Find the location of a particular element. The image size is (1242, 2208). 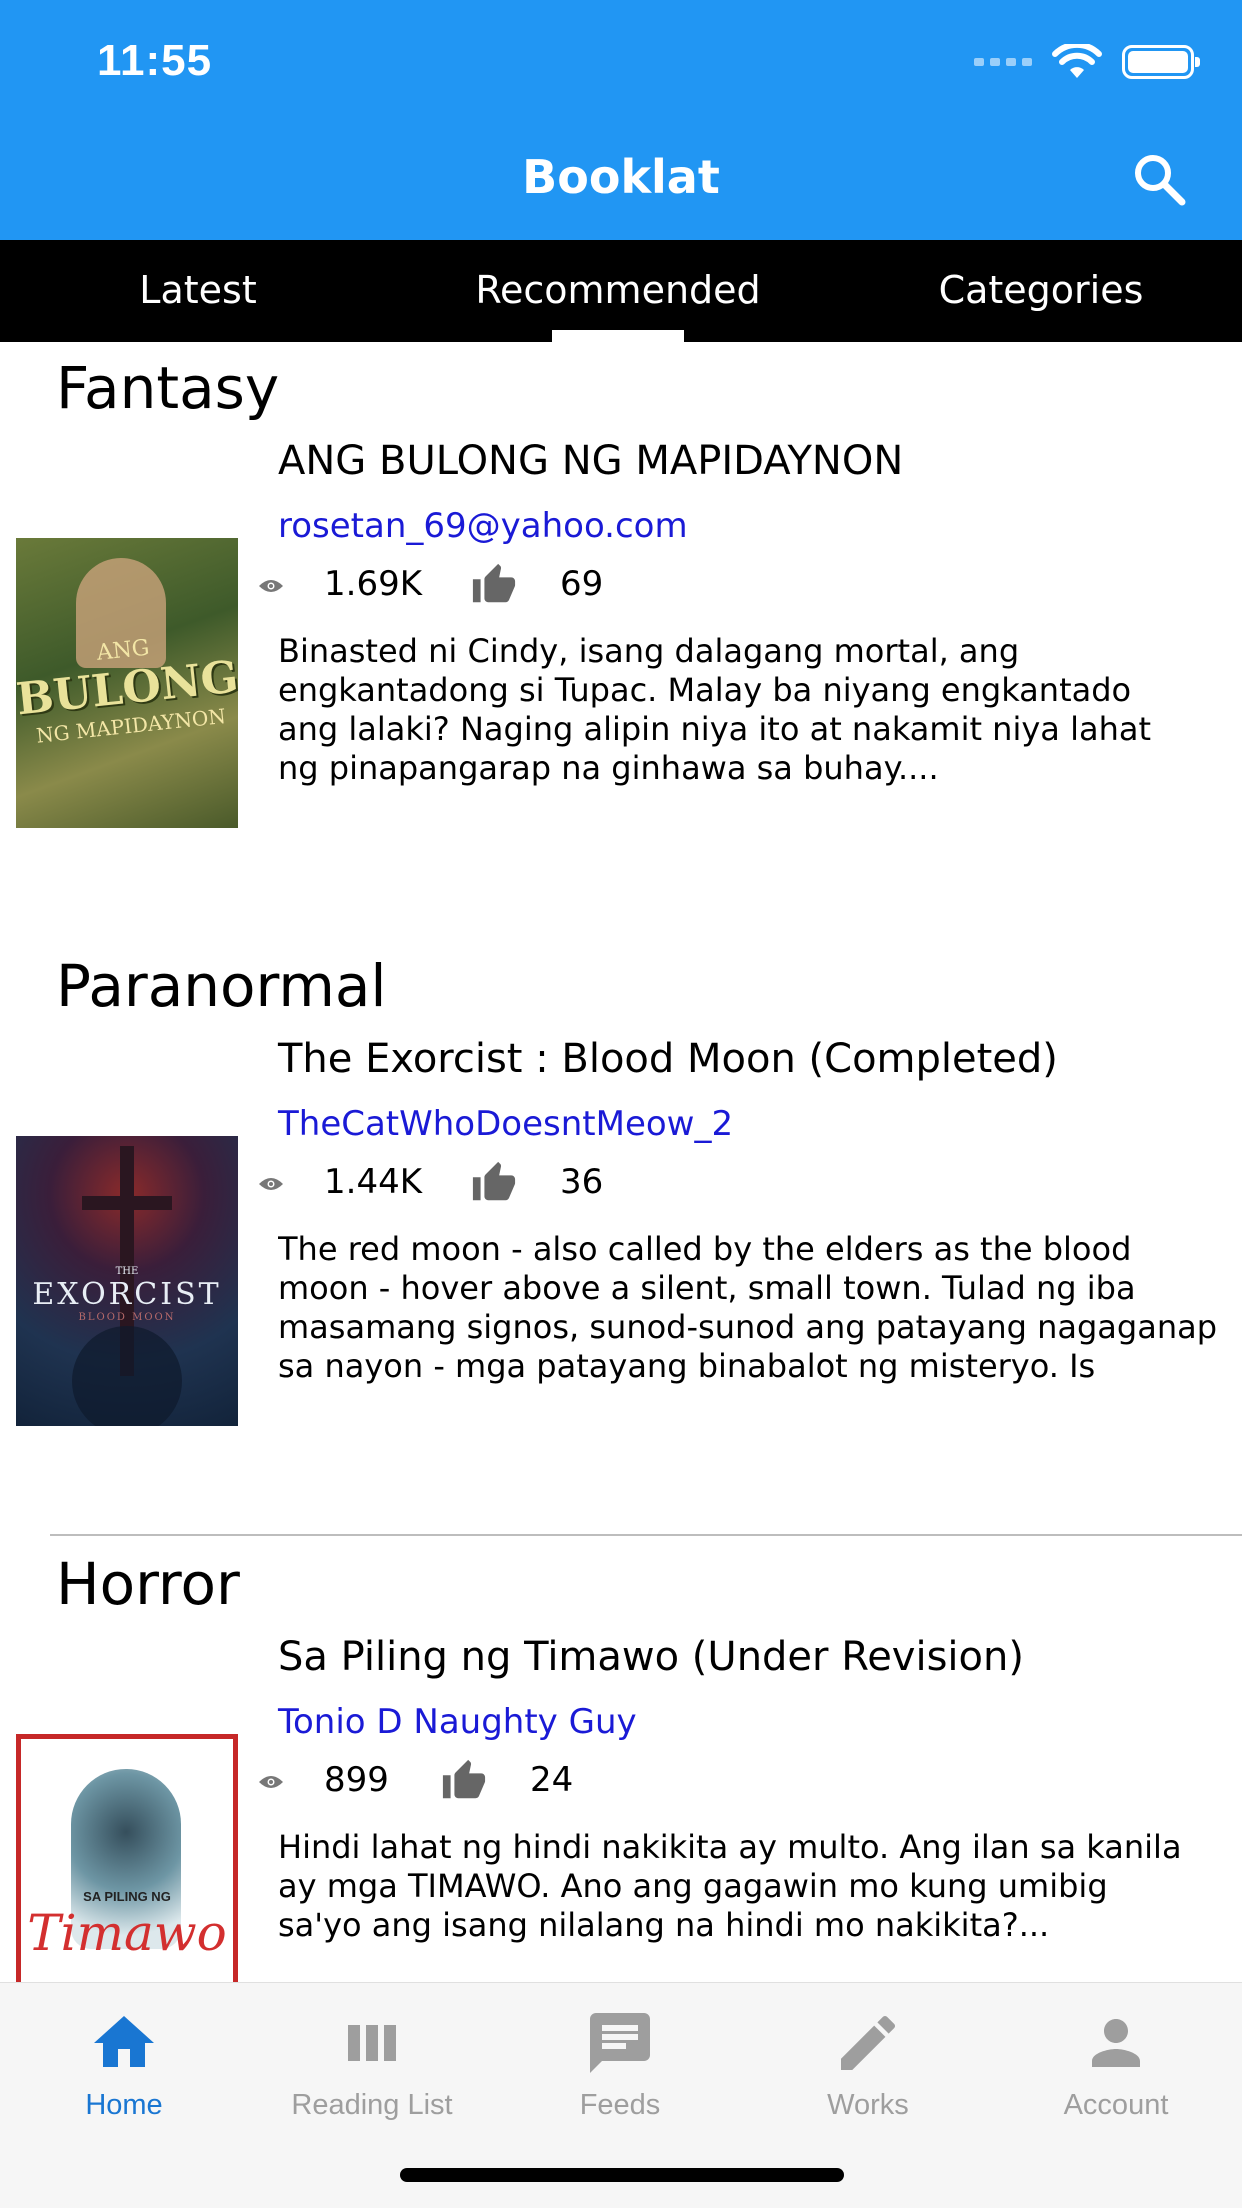

home-icon is located at coordinates (124, 2041).